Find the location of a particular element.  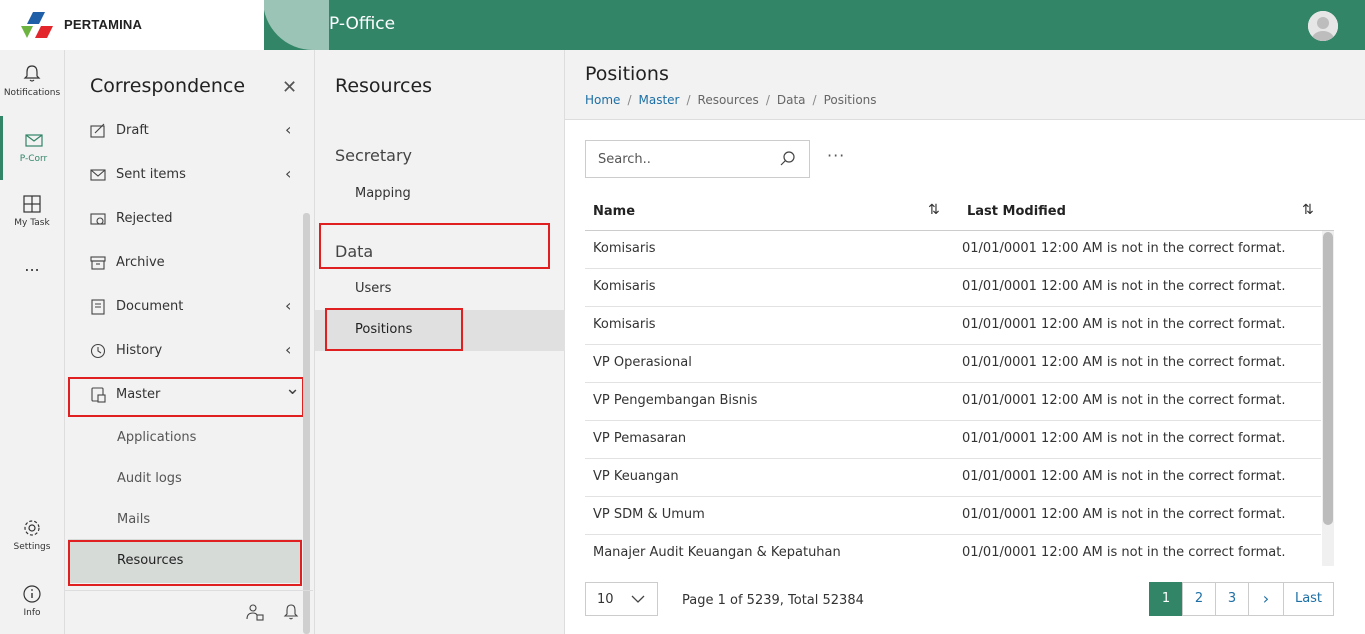

layout-icon is located at coordinates (32, 204).